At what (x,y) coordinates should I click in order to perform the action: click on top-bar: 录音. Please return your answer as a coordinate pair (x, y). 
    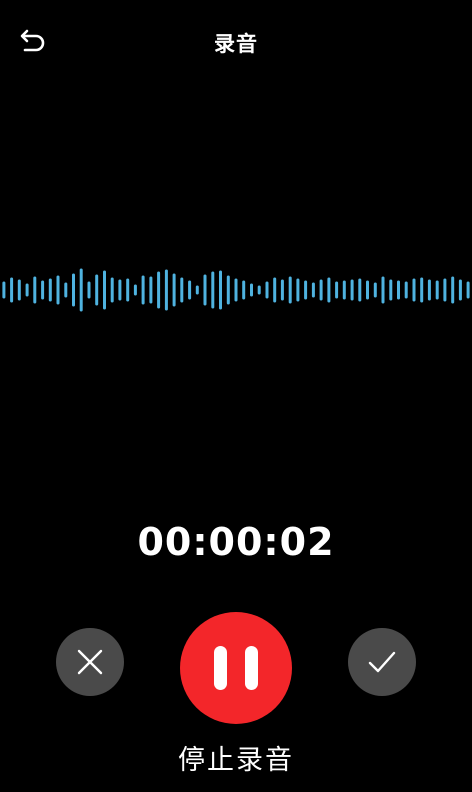
    Looking at the image, I should click on (236, 43).